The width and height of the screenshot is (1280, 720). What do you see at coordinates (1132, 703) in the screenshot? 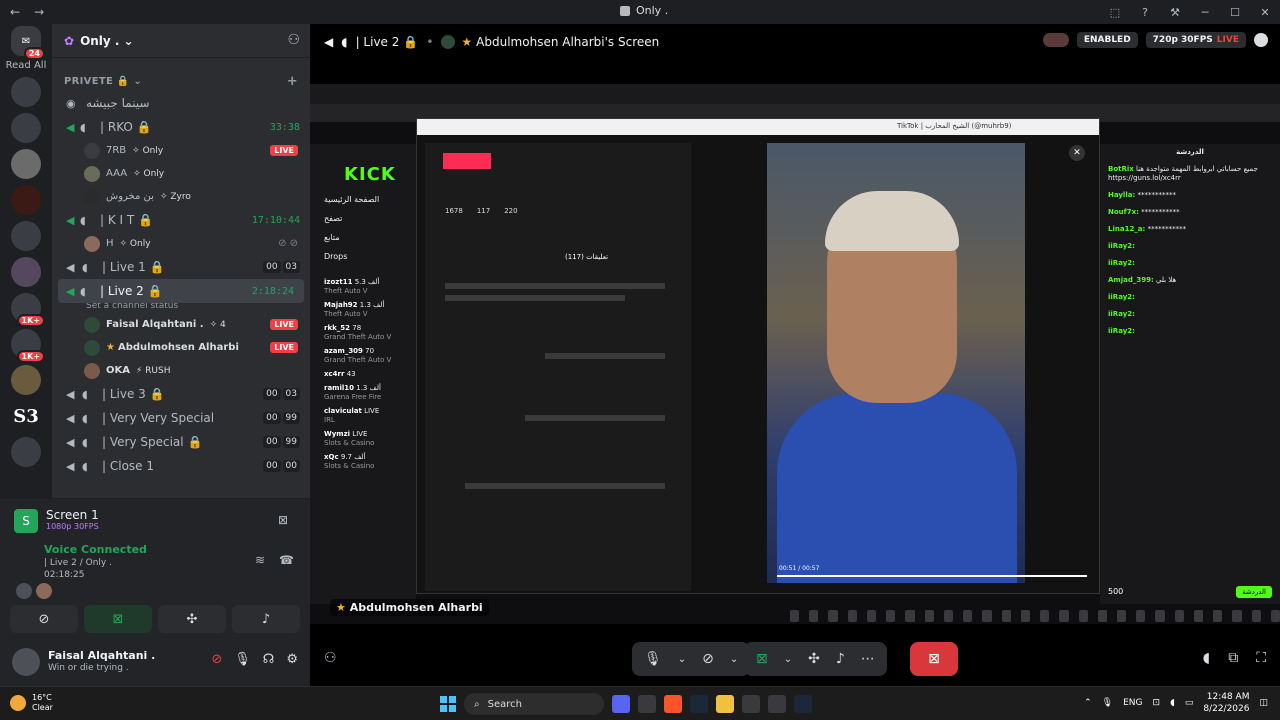
I see `language-indicator: ENG` at bounding box center [1132, 703].